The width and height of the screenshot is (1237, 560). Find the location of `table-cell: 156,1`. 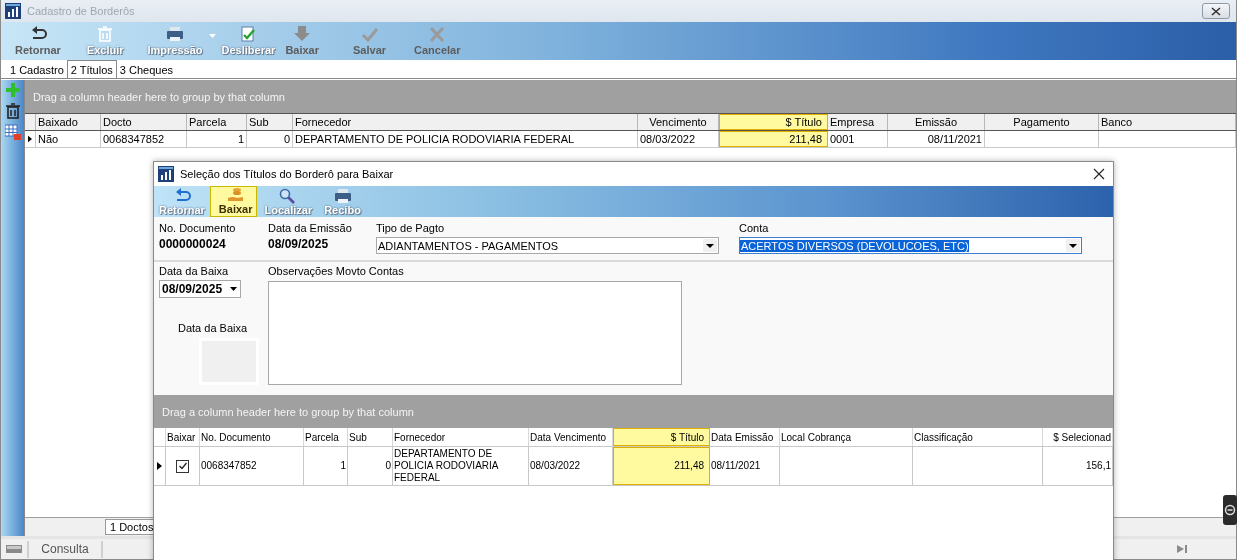

table-cell: 156,1 is located at coordinates (1078, 466).